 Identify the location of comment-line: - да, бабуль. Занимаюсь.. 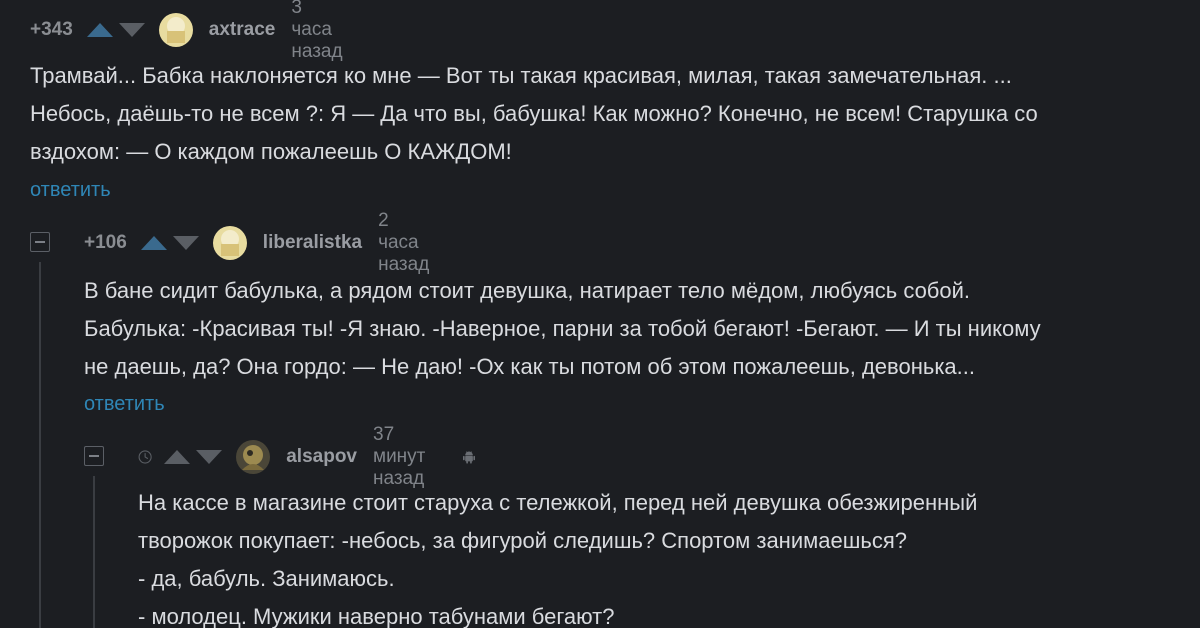
(266, 578).